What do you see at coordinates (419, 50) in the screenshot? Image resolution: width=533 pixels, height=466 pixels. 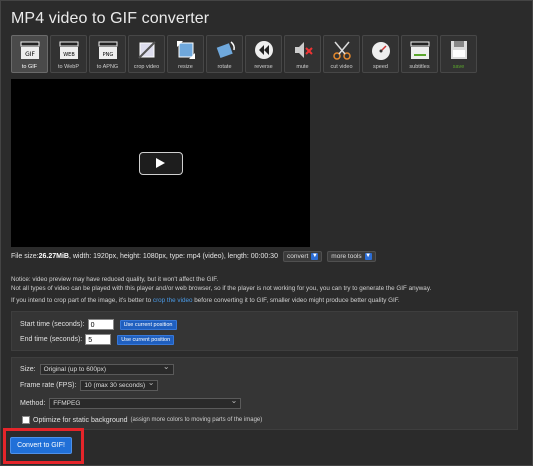 I see `subtitles-icon` at bounding box center [419, 50].